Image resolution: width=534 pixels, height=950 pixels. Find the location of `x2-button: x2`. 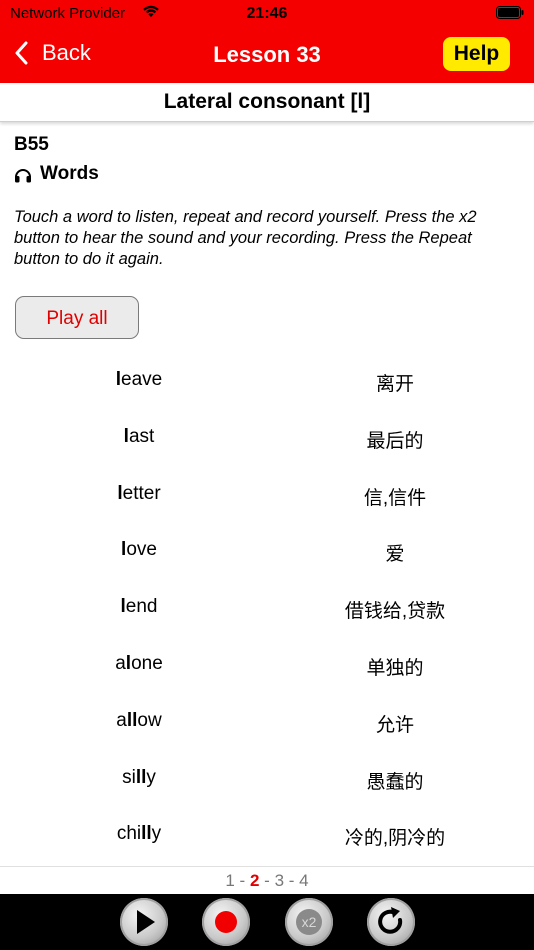

x2-button: x2 is located at coordinates (309, 922).